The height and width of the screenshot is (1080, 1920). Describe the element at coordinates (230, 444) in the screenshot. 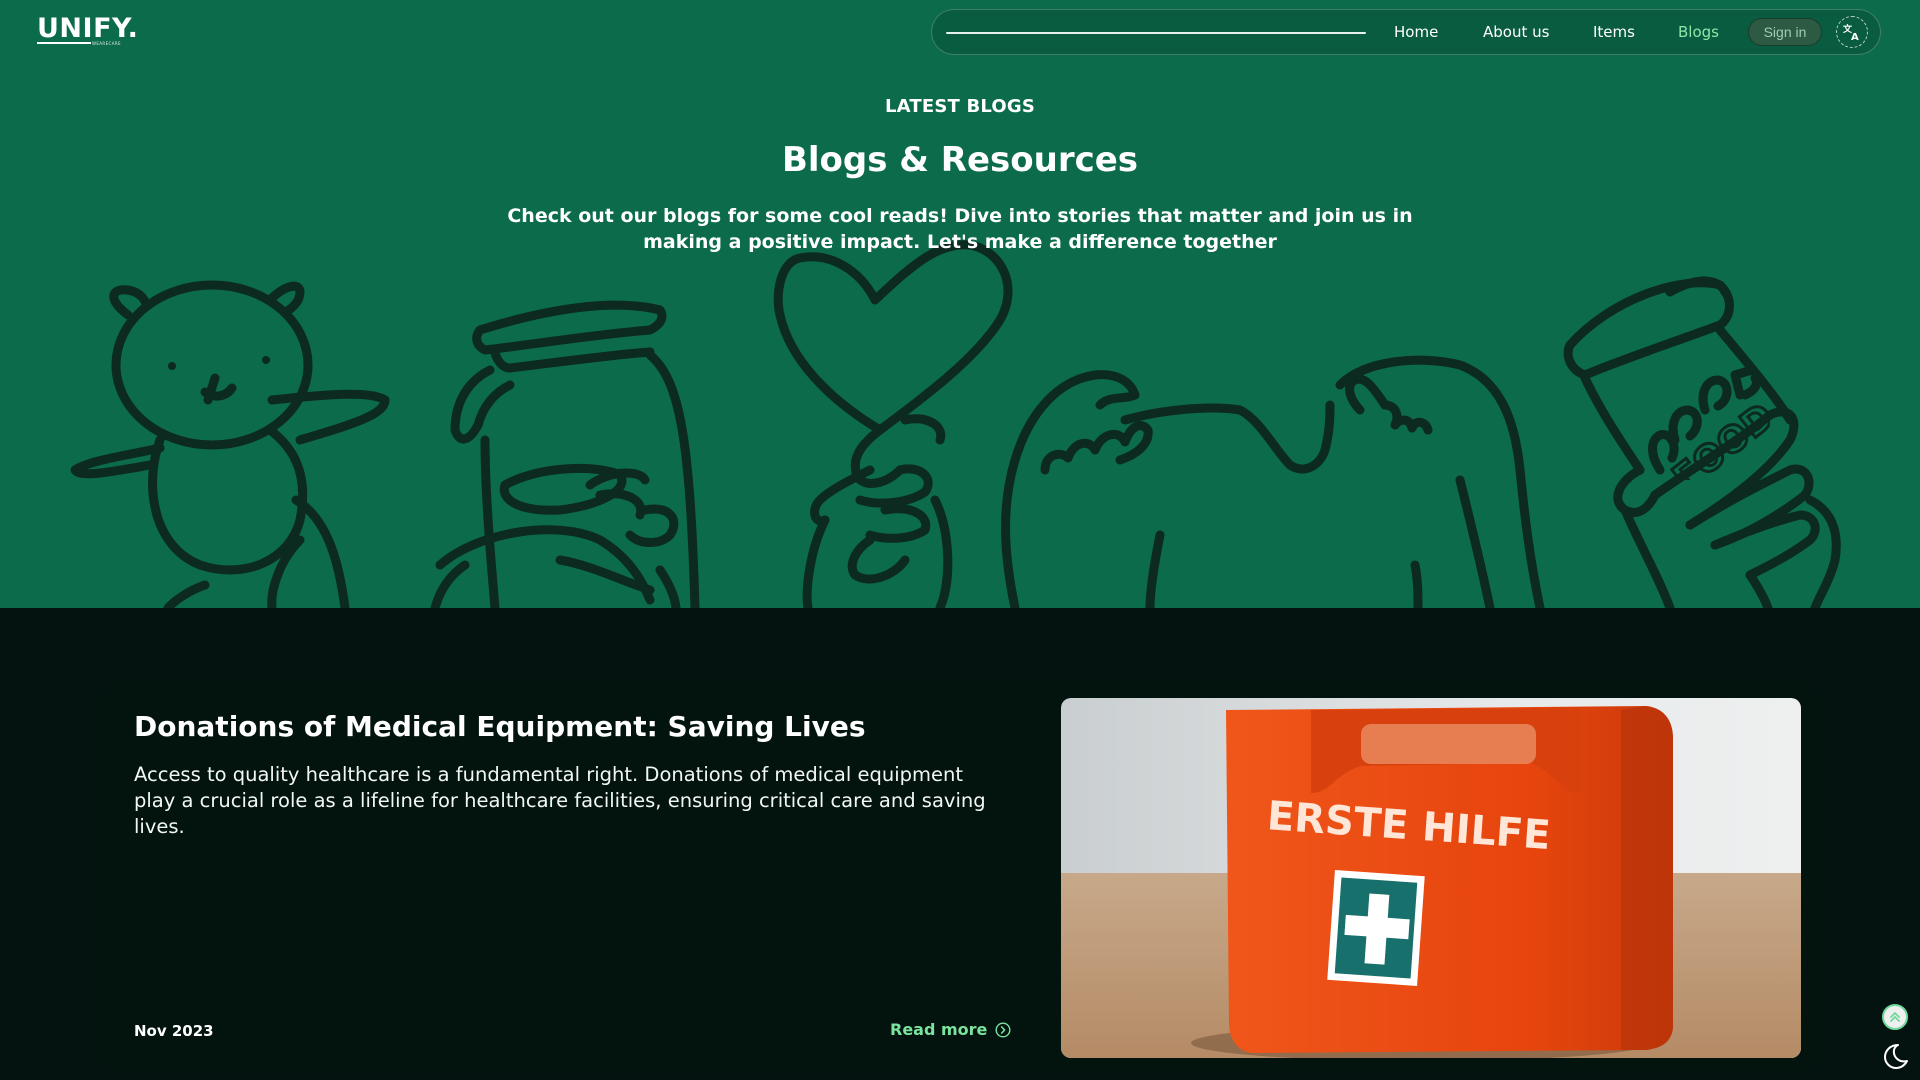

I see `bear-doodle` at that location.